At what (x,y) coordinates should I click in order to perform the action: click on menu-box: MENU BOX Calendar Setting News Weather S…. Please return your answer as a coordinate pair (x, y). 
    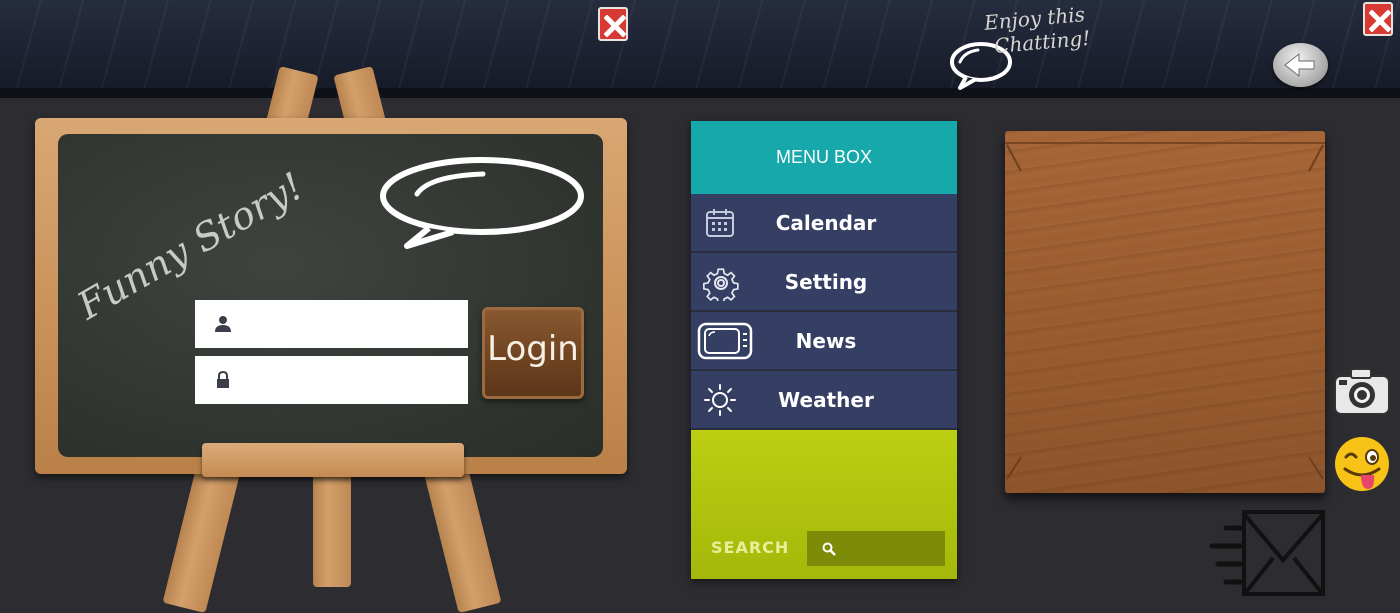
    Looking at the image, I should click on (824, 350).